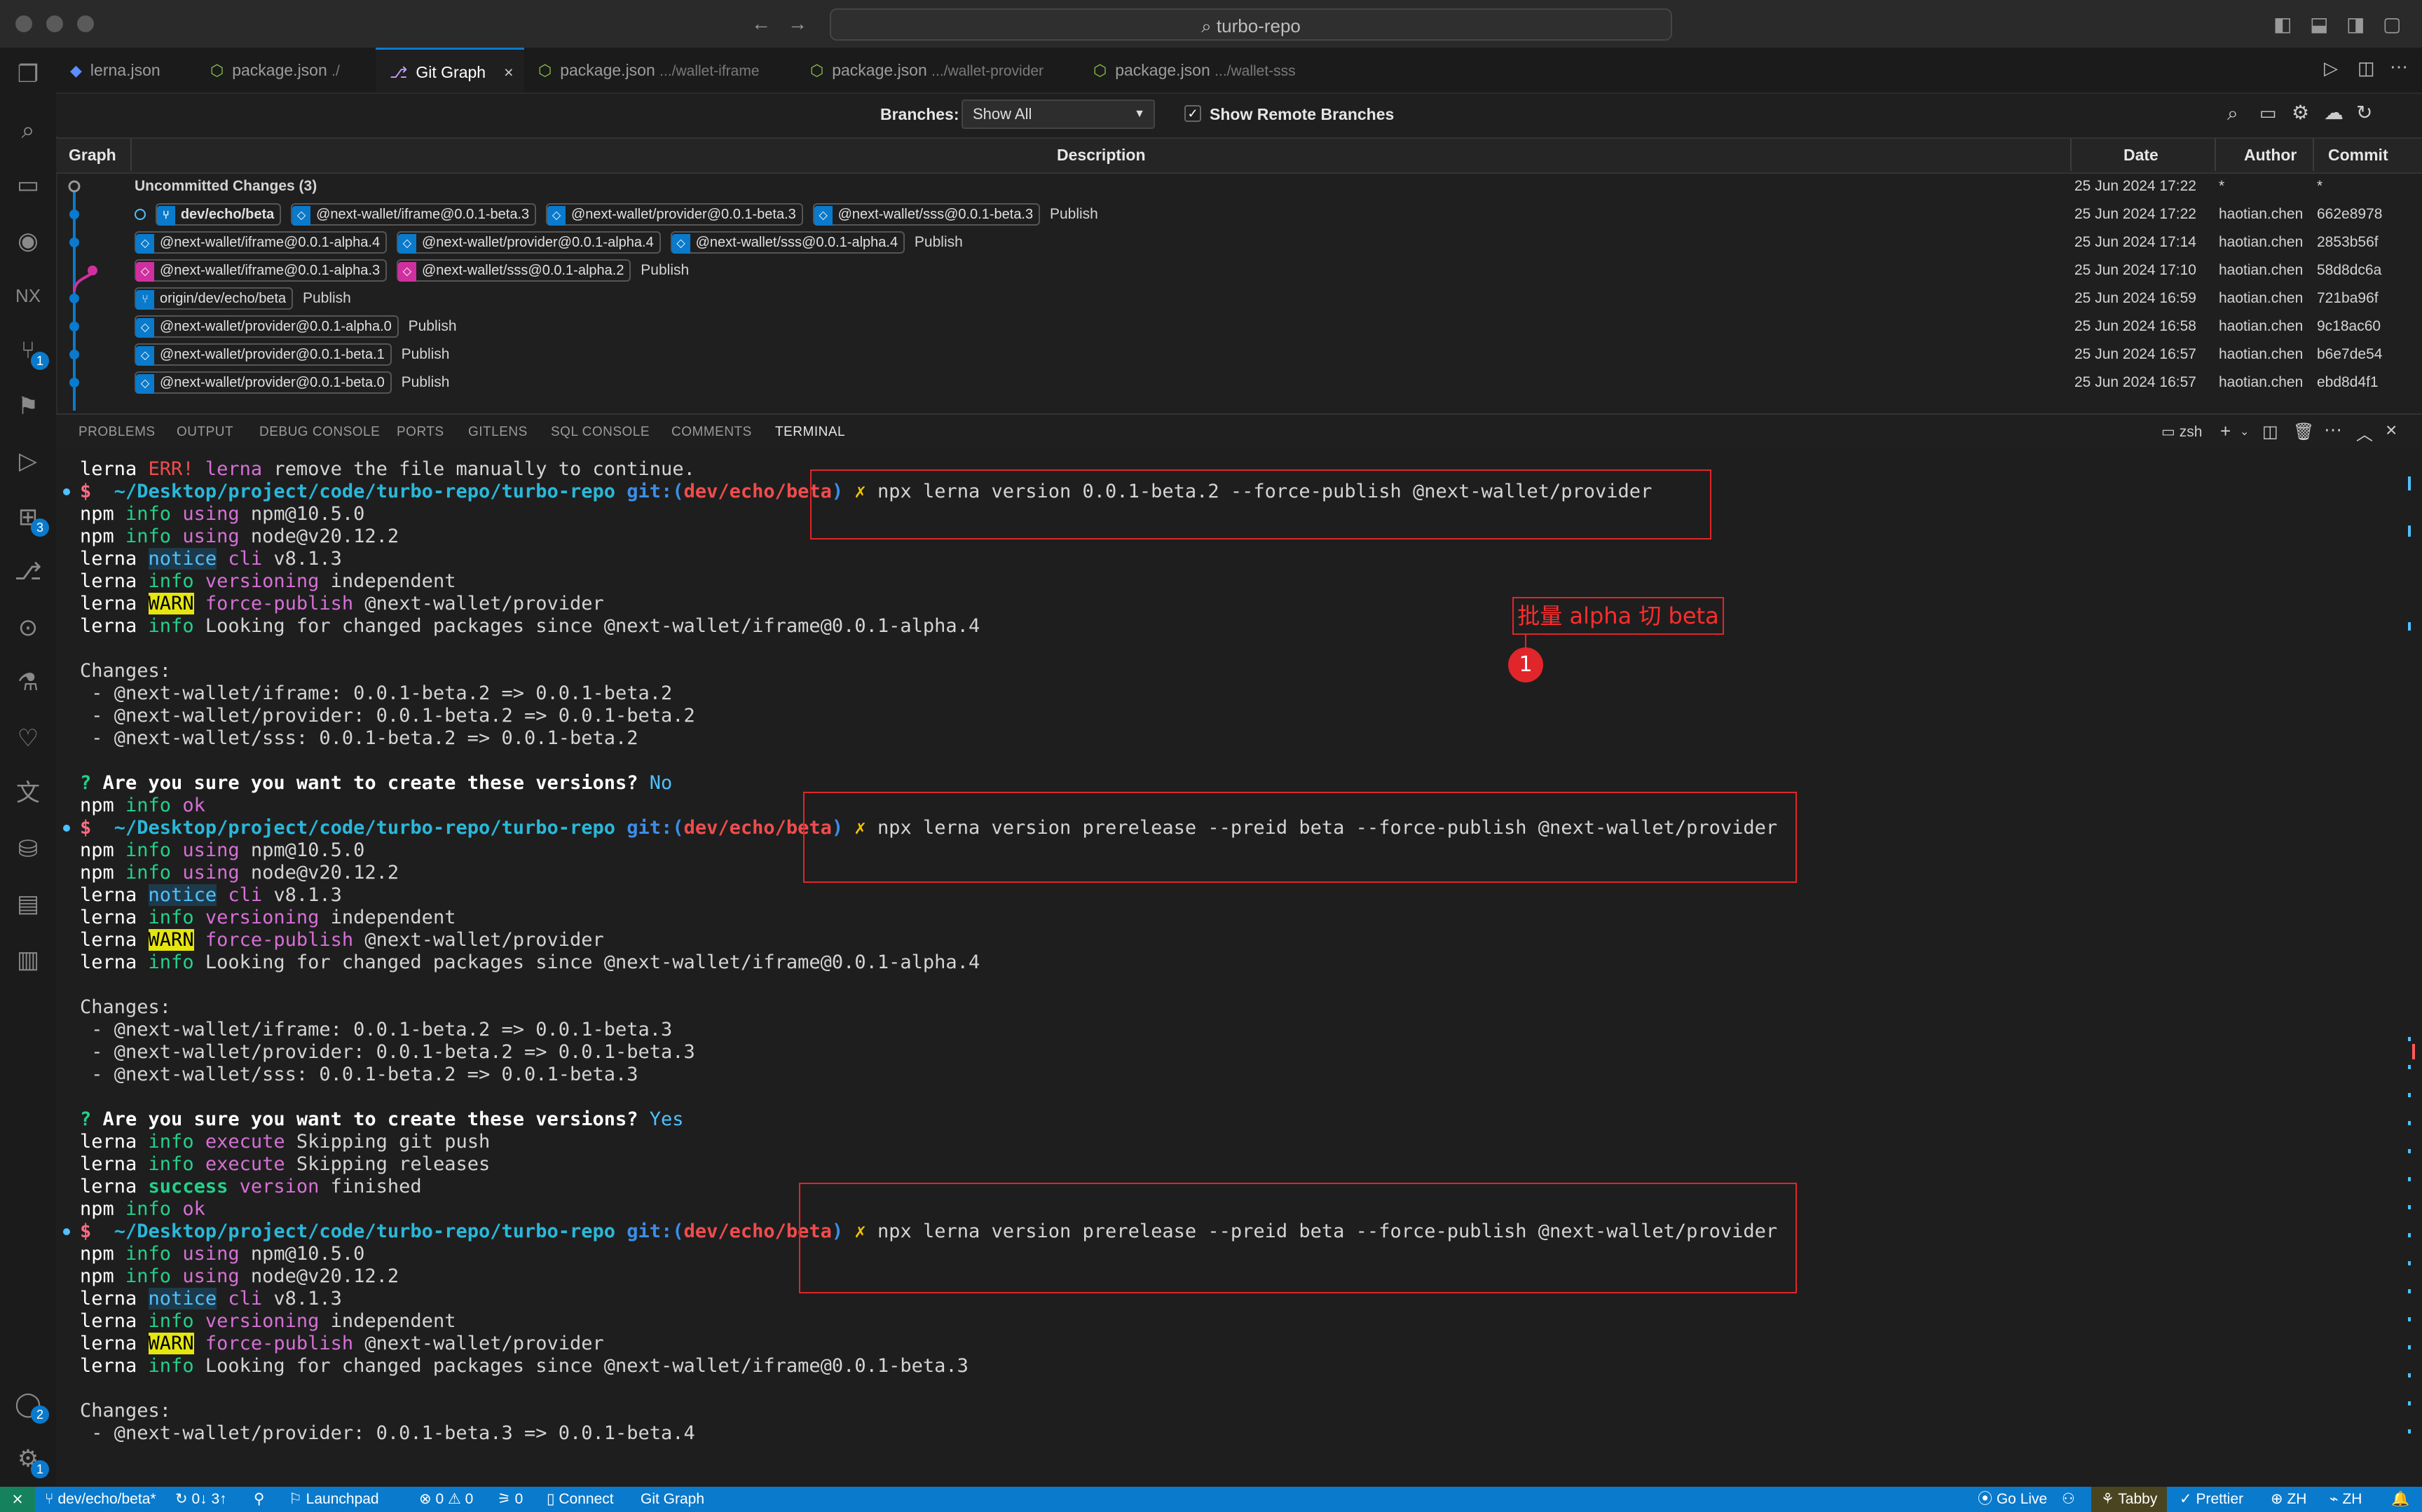  Describe the element at coordinates (2232, 113) in the screenshot. I see `find-icon: ⌕` at that location.